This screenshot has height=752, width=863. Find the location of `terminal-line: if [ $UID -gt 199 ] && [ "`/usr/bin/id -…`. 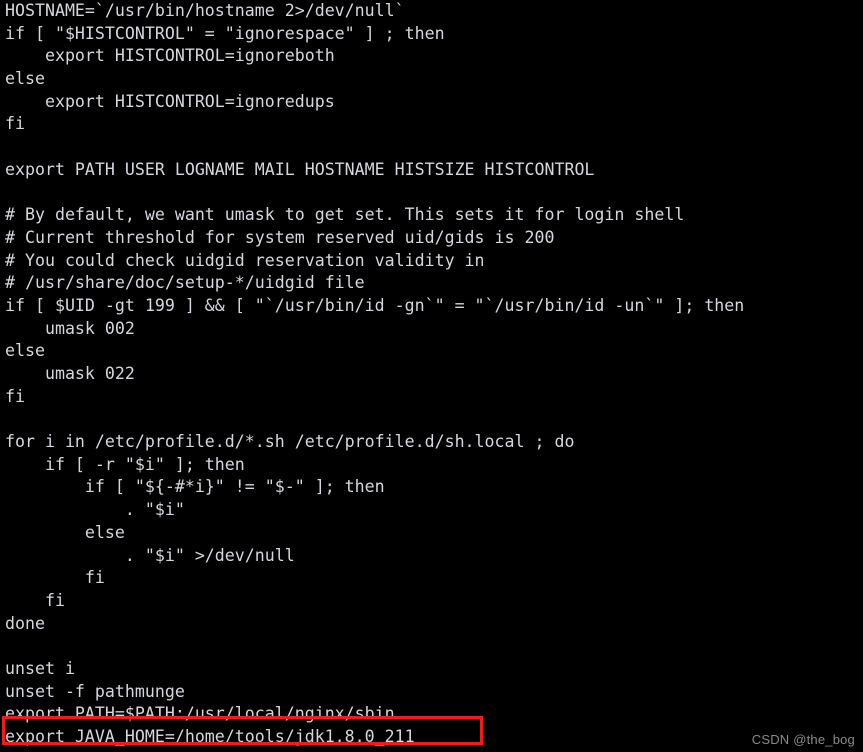

terminal-line: if [ $UID -gt 199 ] && [ "`/usr/bin/id -… is located at coordinates (375, 305).